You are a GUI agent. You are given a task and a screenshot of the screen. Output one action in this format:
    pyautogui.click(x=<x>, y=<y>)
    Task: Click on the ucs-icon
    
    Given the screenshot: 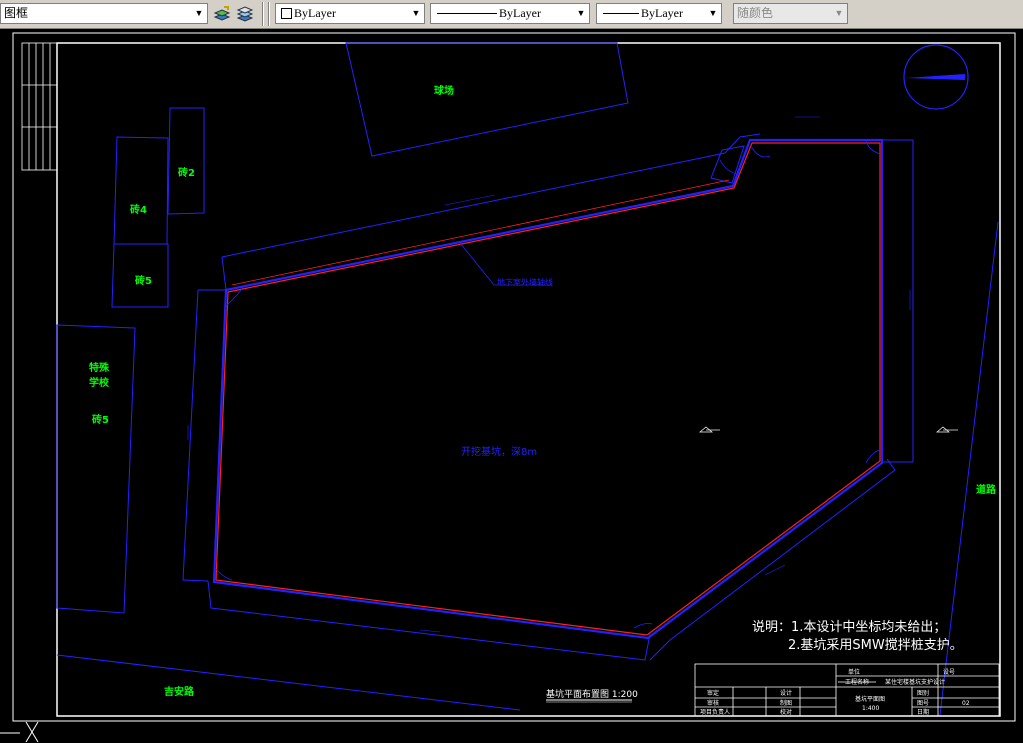 What is the action you would take?
    pyautogui.click(x=19, y=732)
    